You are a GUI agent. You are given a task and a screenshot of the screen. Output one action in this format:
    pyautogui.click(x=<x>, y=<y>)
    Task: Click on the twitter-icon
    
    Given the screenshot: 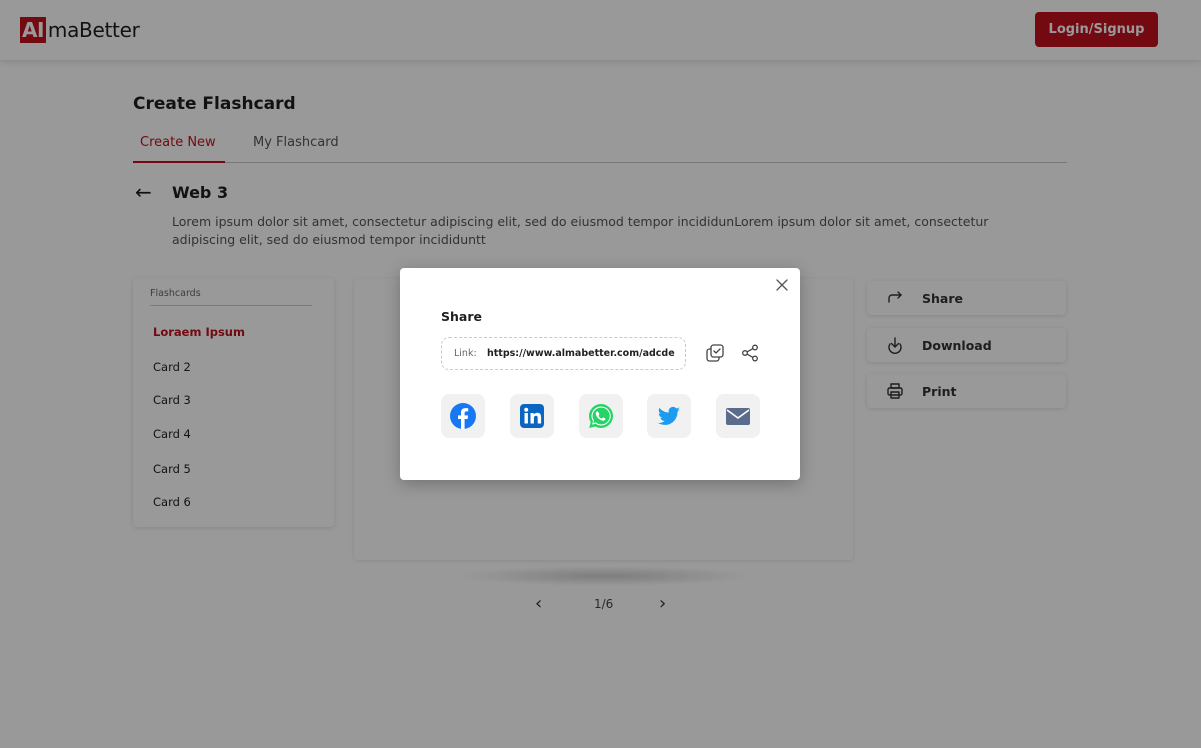 What is the action you would take?
    pyautogui.click(x=669, y=415)
    